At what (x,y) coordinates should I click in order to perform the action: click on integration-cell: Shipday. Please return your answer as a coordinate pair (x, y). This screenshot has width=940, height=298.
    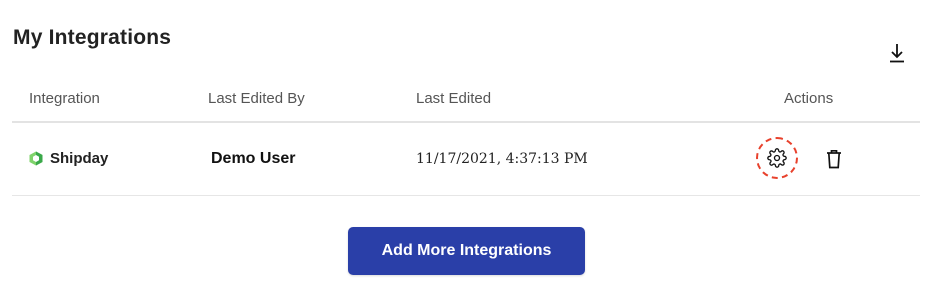
    Looking at the image, I should click on (68, 158).